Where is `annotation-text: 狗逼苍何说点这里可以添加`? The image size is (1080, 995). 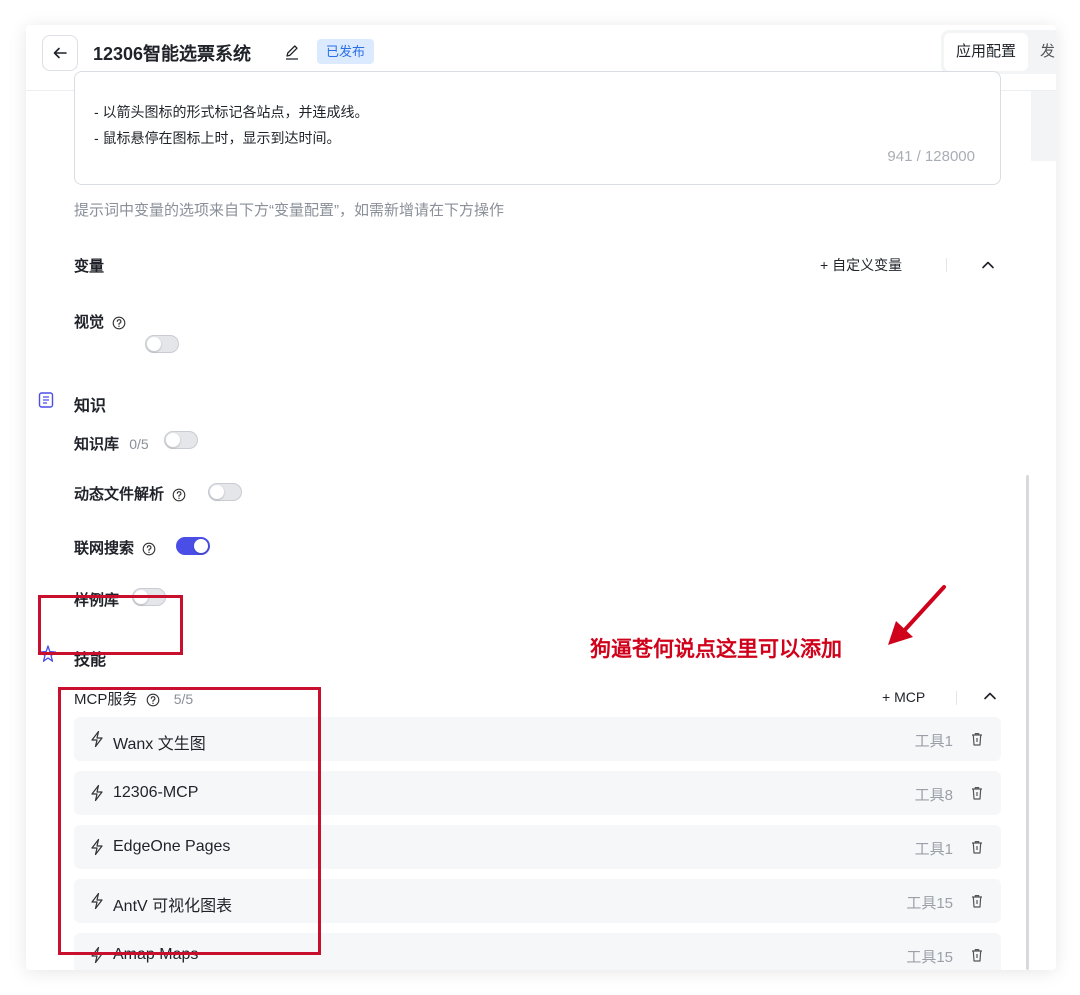 annotation-text: 狗逼苍何说点这里可以添加 is located at coordinates (716, 649).